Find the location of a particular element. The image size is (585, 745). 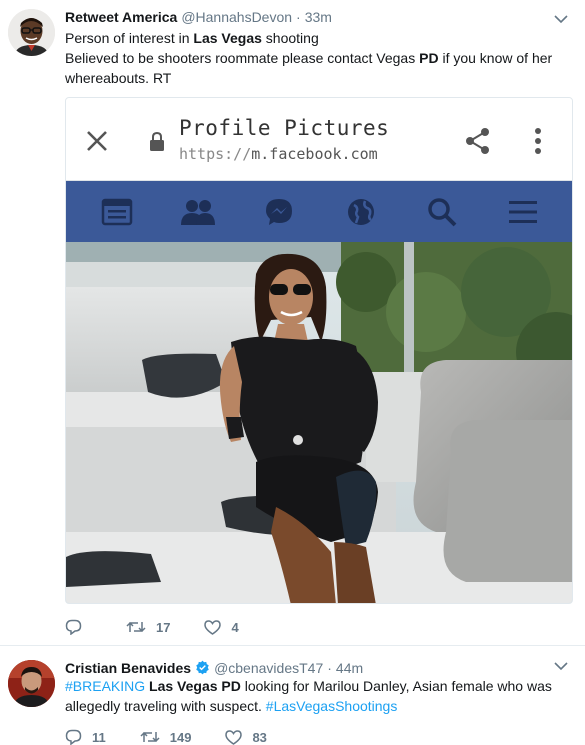

tweet-header: Cristian Benavides @cbenavidesT47 · 44m is located at coordinates (214, 667).